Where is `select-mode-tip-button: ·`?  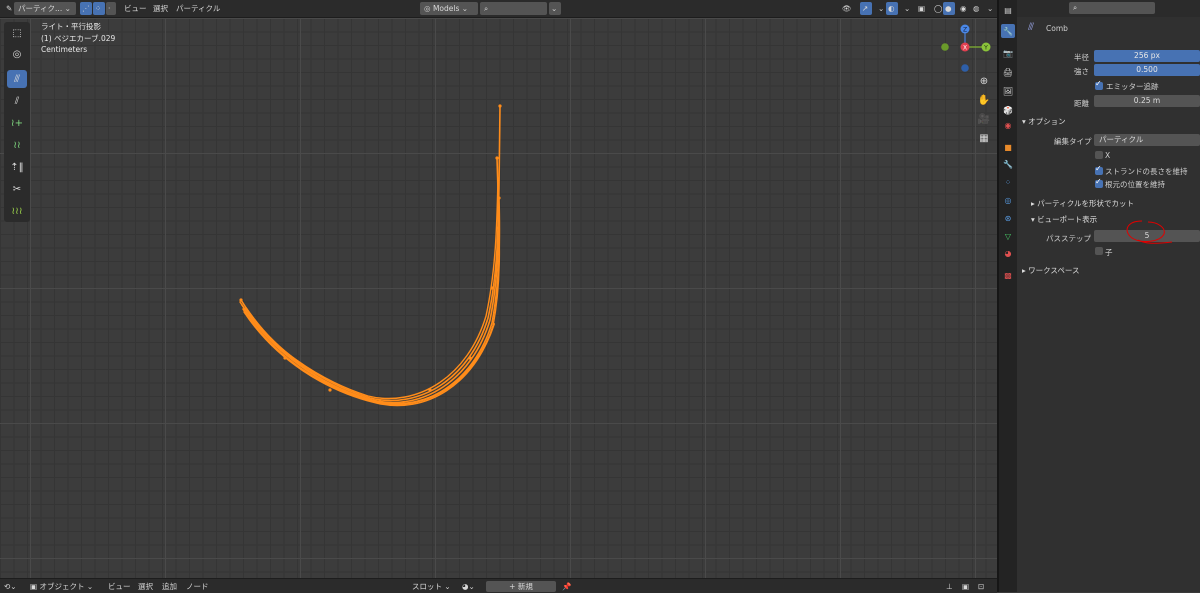
select-mode-tip-button: · is located at coordinates (111, 8).